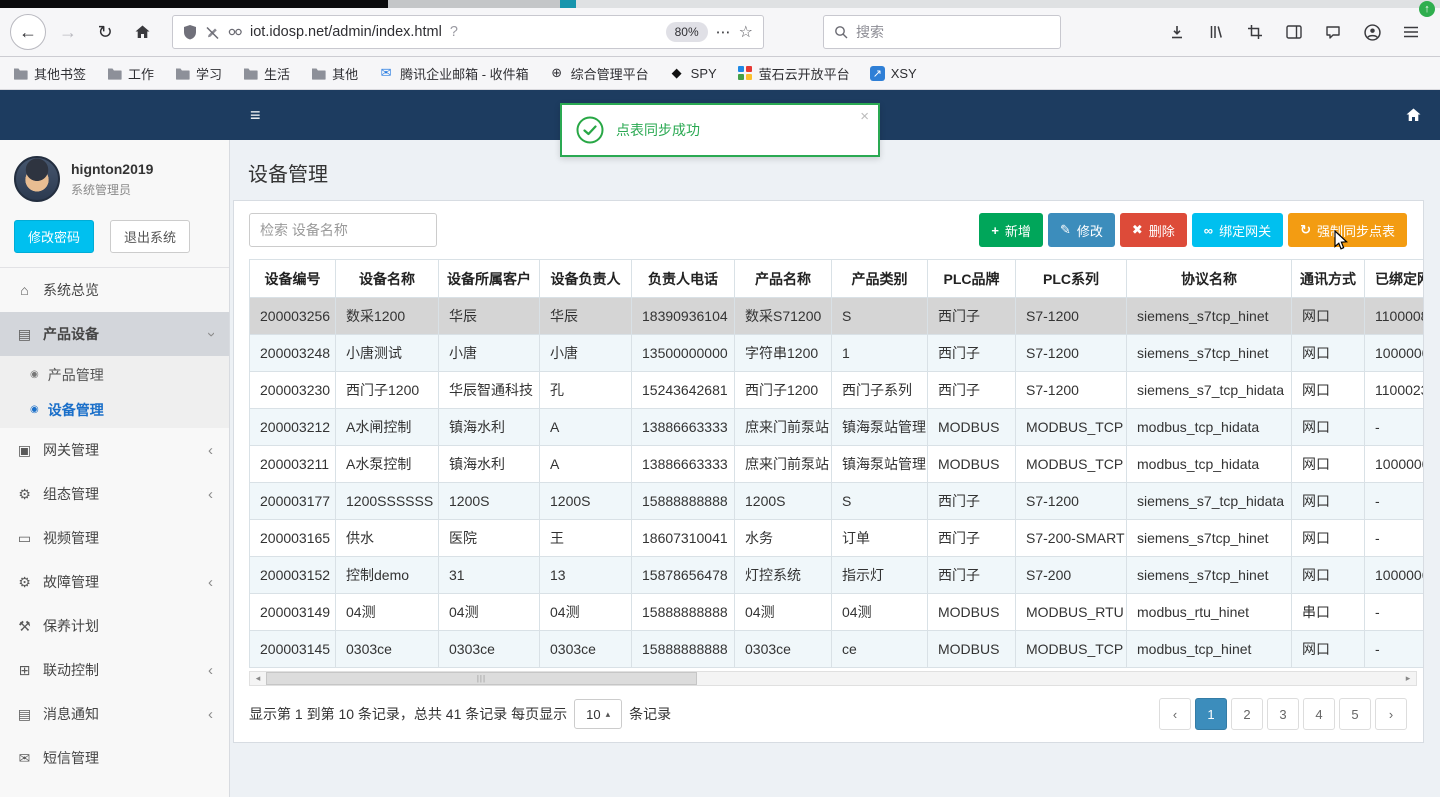 The image size is (1440, 797). Describe the element at coordinates (693, 73) in the screenshot. I see `bookmark-item-7: ◆ SPY` at that location.